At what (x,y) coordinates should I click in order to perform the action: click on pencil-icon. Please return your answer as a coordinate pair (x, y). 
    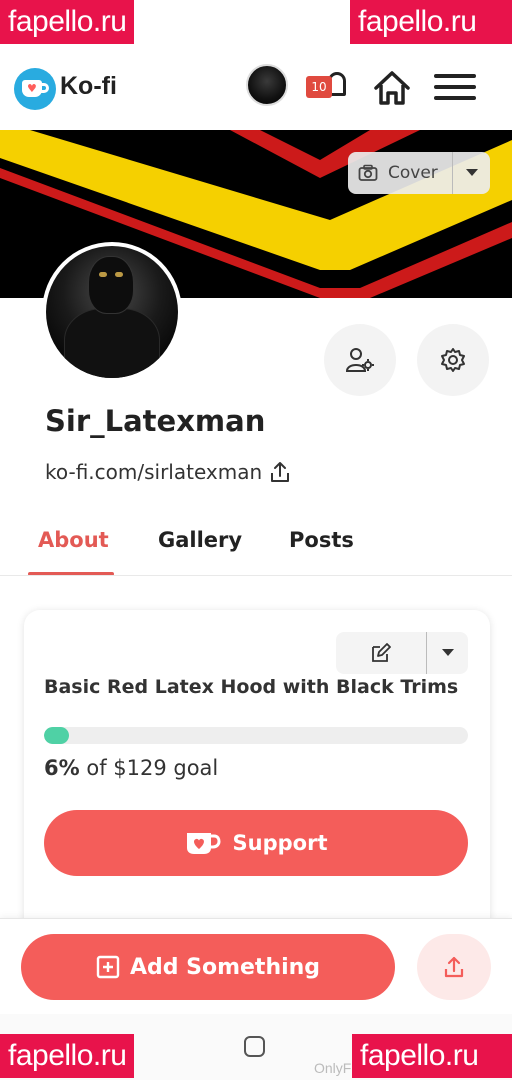
    Looking at the image, I should click on (381, 652).